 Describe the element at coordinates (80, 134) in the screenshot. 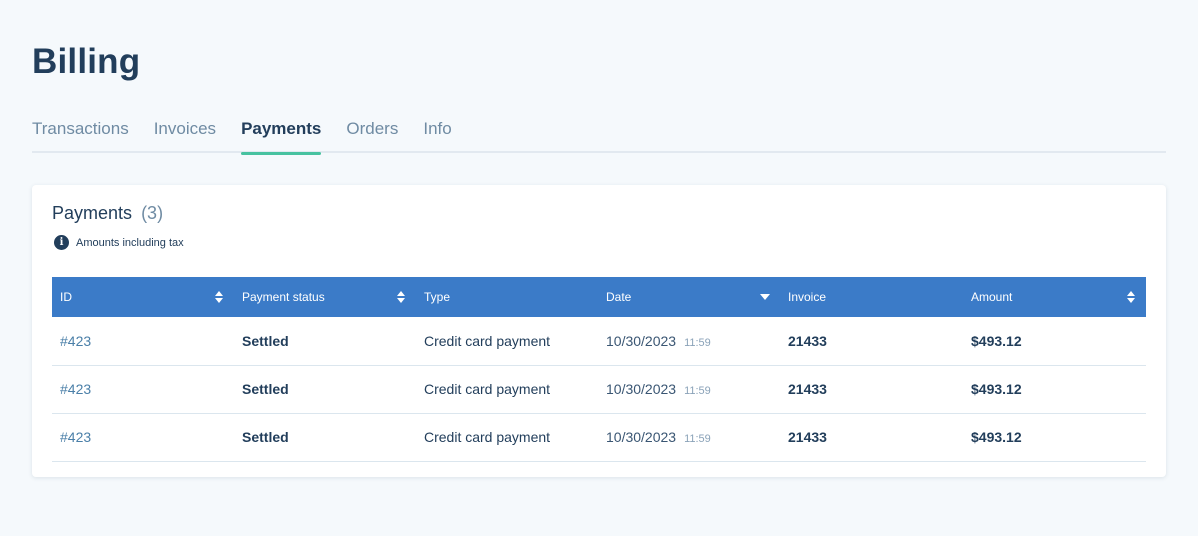

I see `tab-transactions: Transactions` at that location.